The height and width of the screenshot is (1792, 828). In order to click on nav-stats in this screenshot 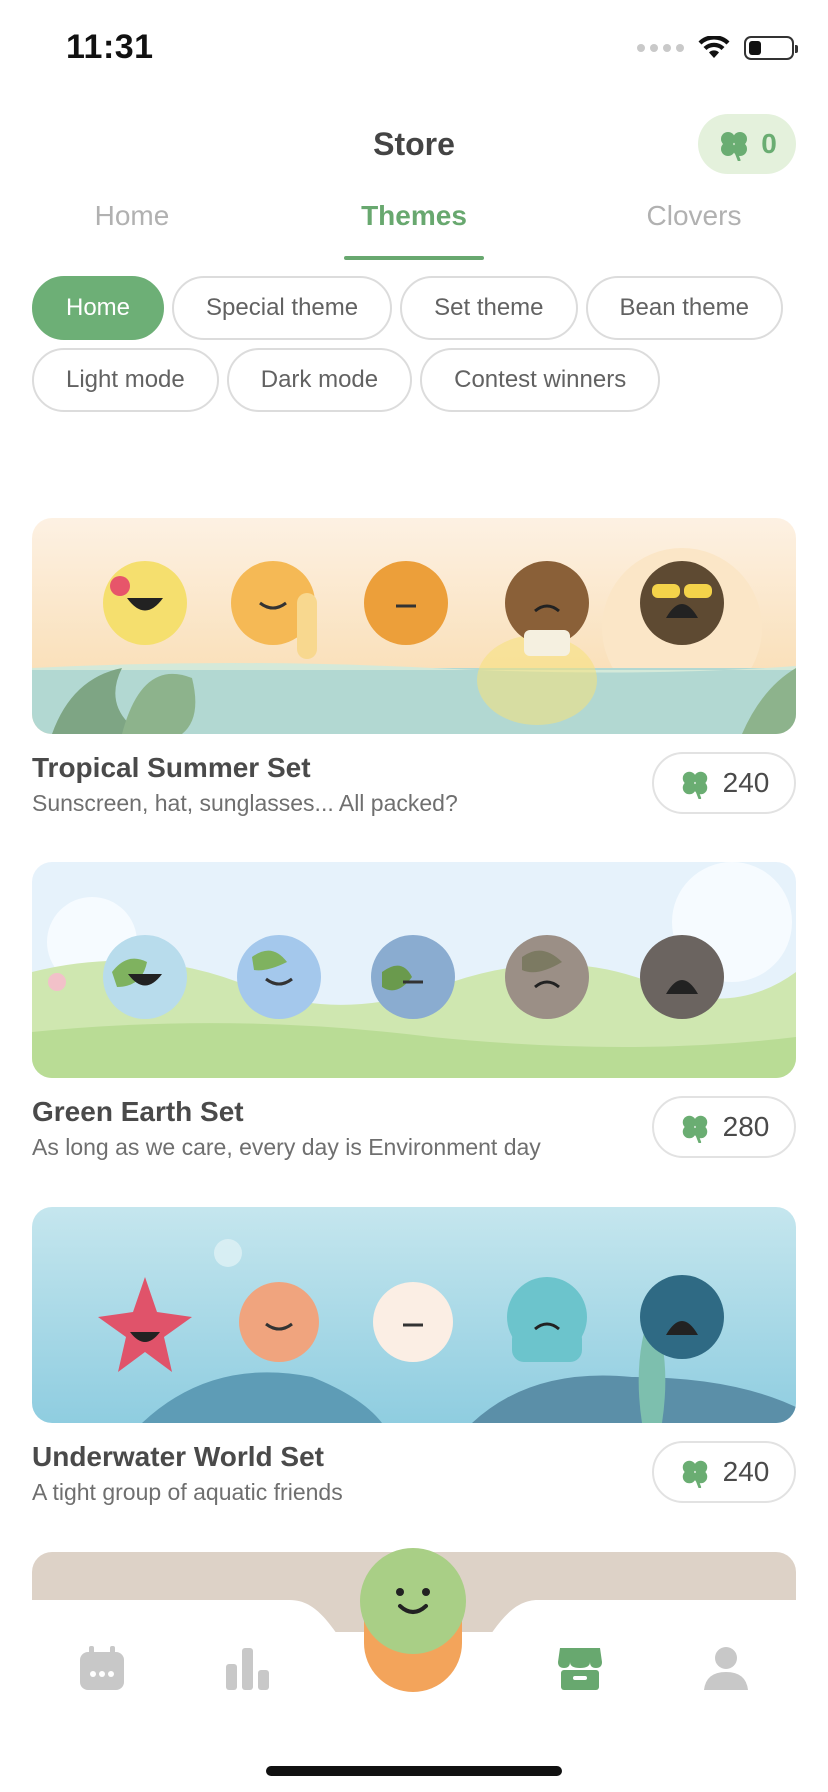, I will do `click(248, 1668)`.